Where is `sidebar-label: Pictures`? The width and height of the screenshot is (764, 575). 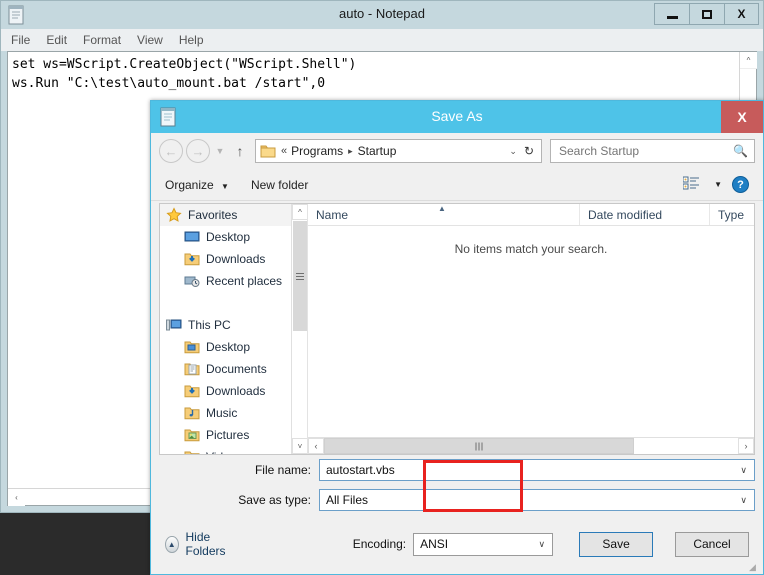 sidebar-label: Pictures is located at coordinates (228, 435).